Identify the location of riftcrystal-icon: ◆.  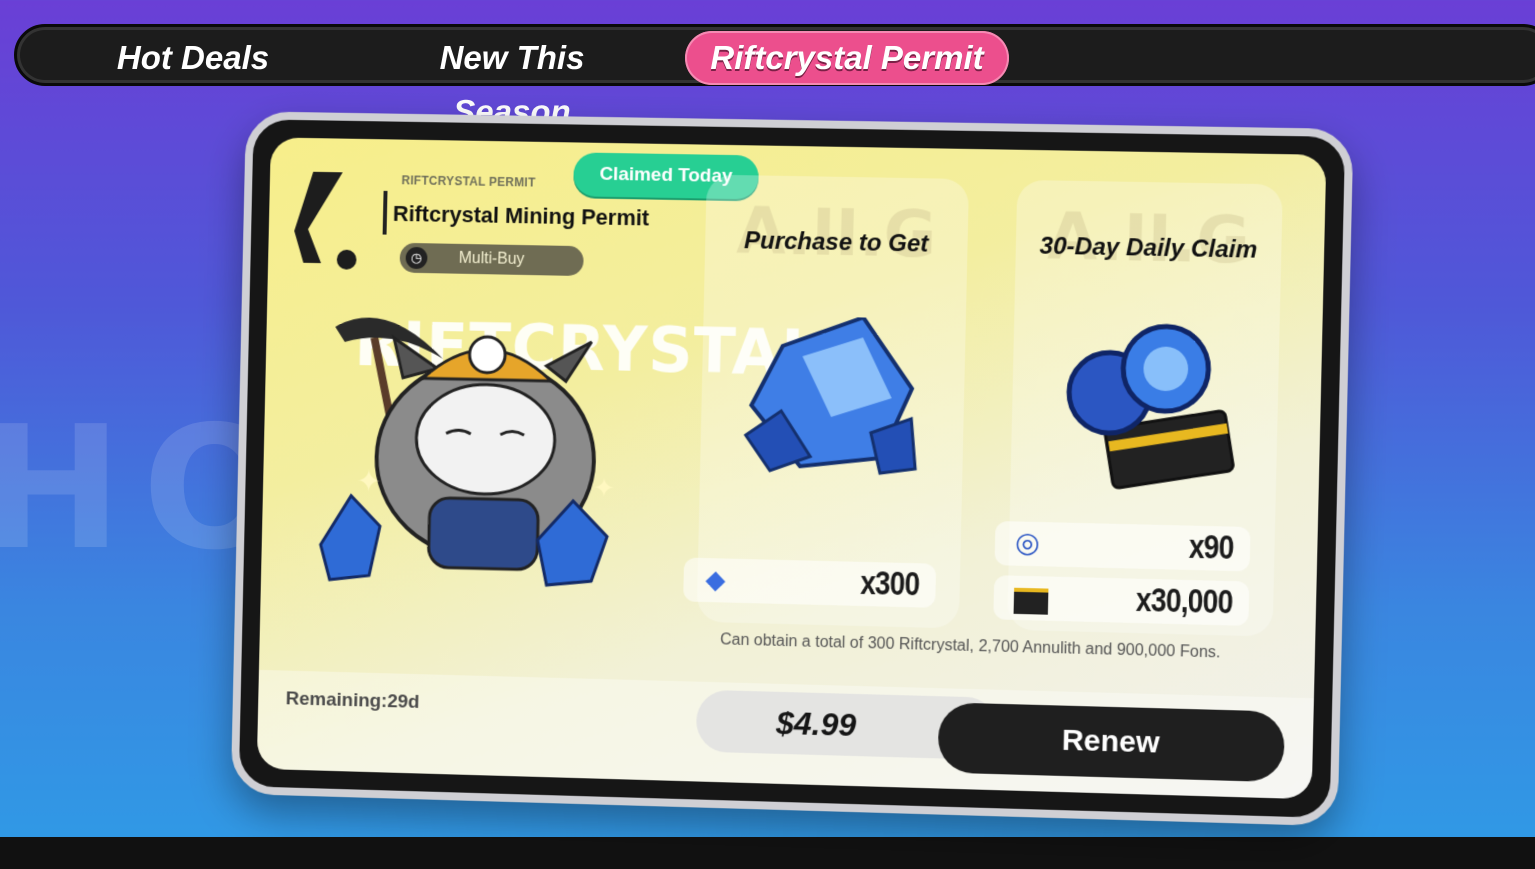
(715, 579).